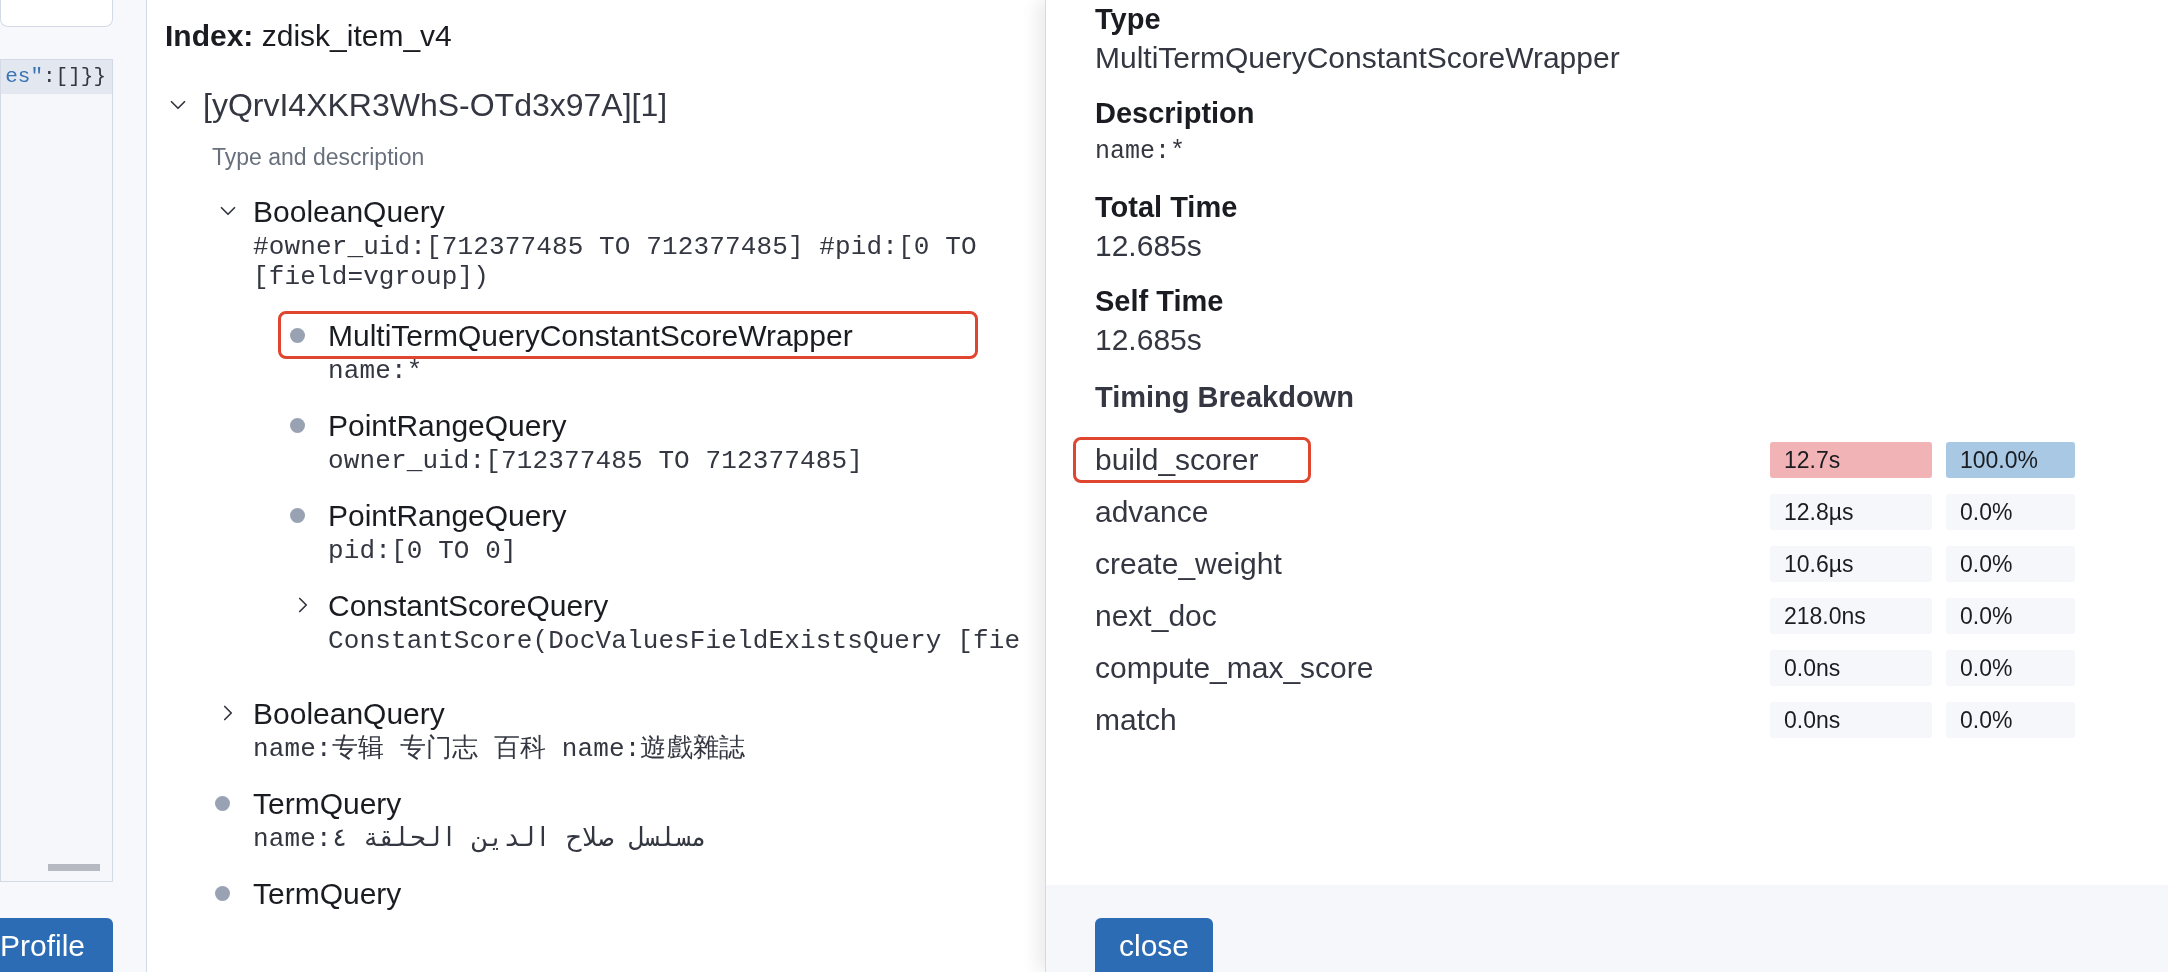 Image resolution: width=2168 pixels, height=972 pixels. What do you see at coordinates (1160, 301) in the screenshot?
I see `detail-label: Self Time` at bounding box center [1160, 301].